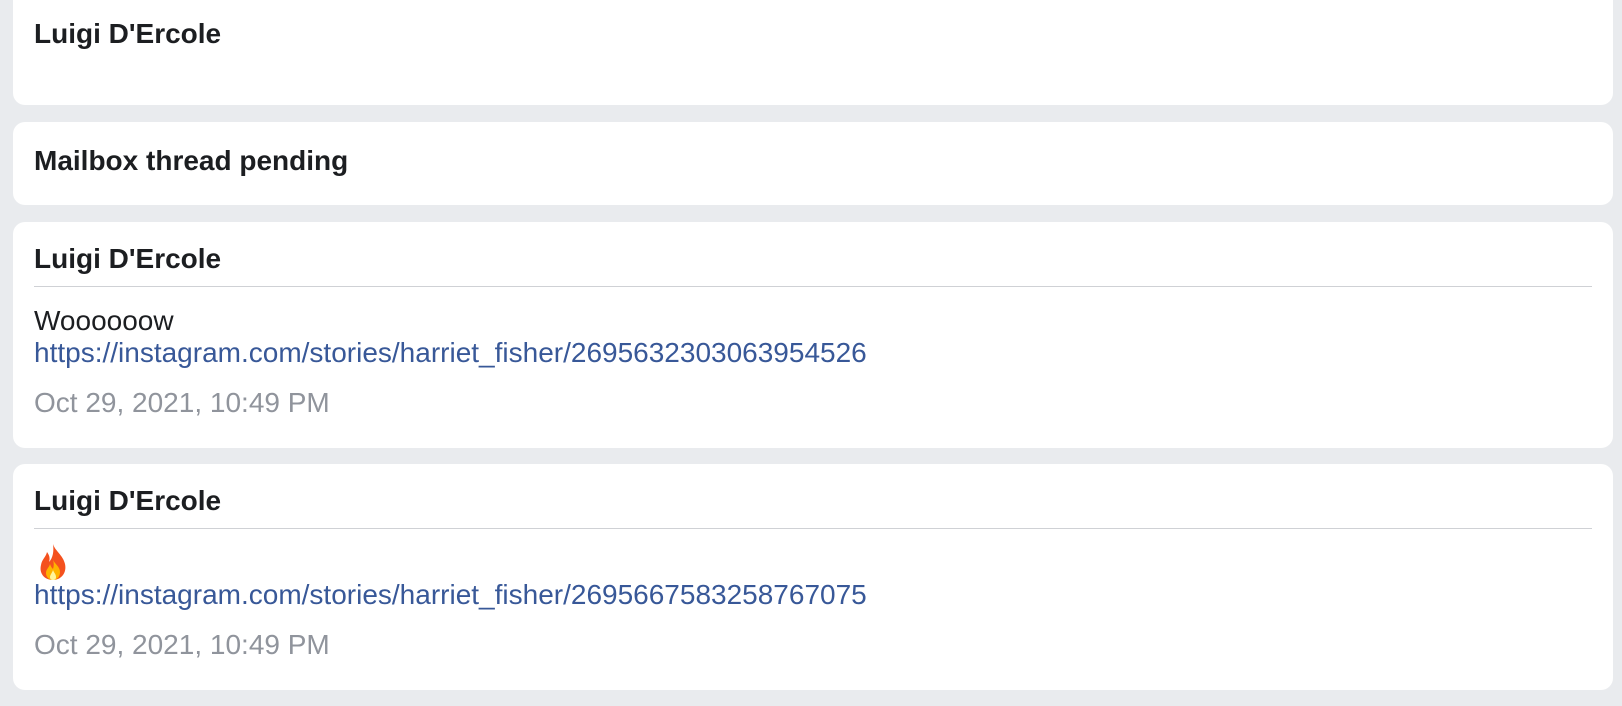 The image size is (1622, 706). What do you see at coordinates (813, 52) in the screenshot?
I see `thread-header-card: Luigi D'Ercole` at bounding box center [813, 52].